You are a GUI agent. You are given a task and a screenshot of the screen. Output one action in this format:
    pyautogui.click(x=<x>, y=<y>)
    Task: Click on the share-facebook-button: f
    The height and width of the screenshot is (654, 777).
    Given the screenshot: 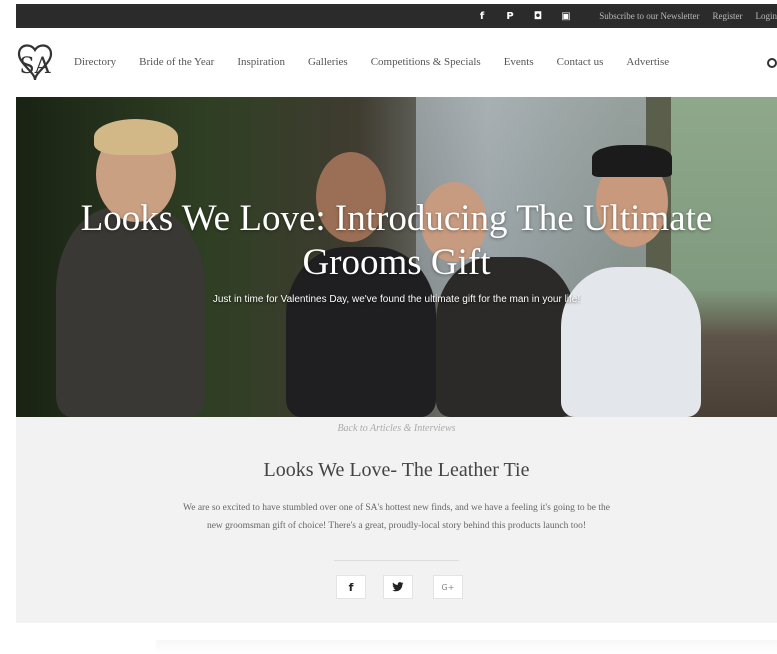 What is the action you would take?
    pyautogui.click(x=351, y=587)
    